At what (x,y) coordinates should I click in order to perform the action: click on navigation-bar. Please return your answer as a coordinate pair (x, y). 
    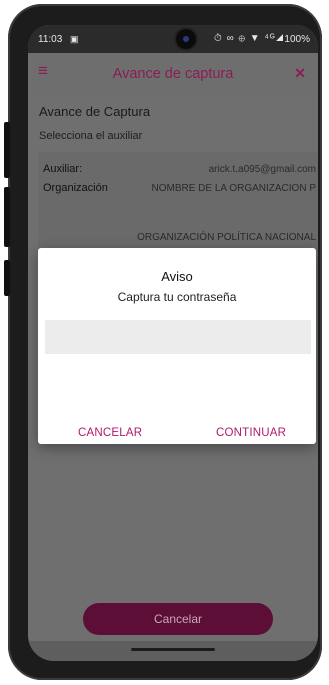
    Looking at the image, I should click on (173, 651).